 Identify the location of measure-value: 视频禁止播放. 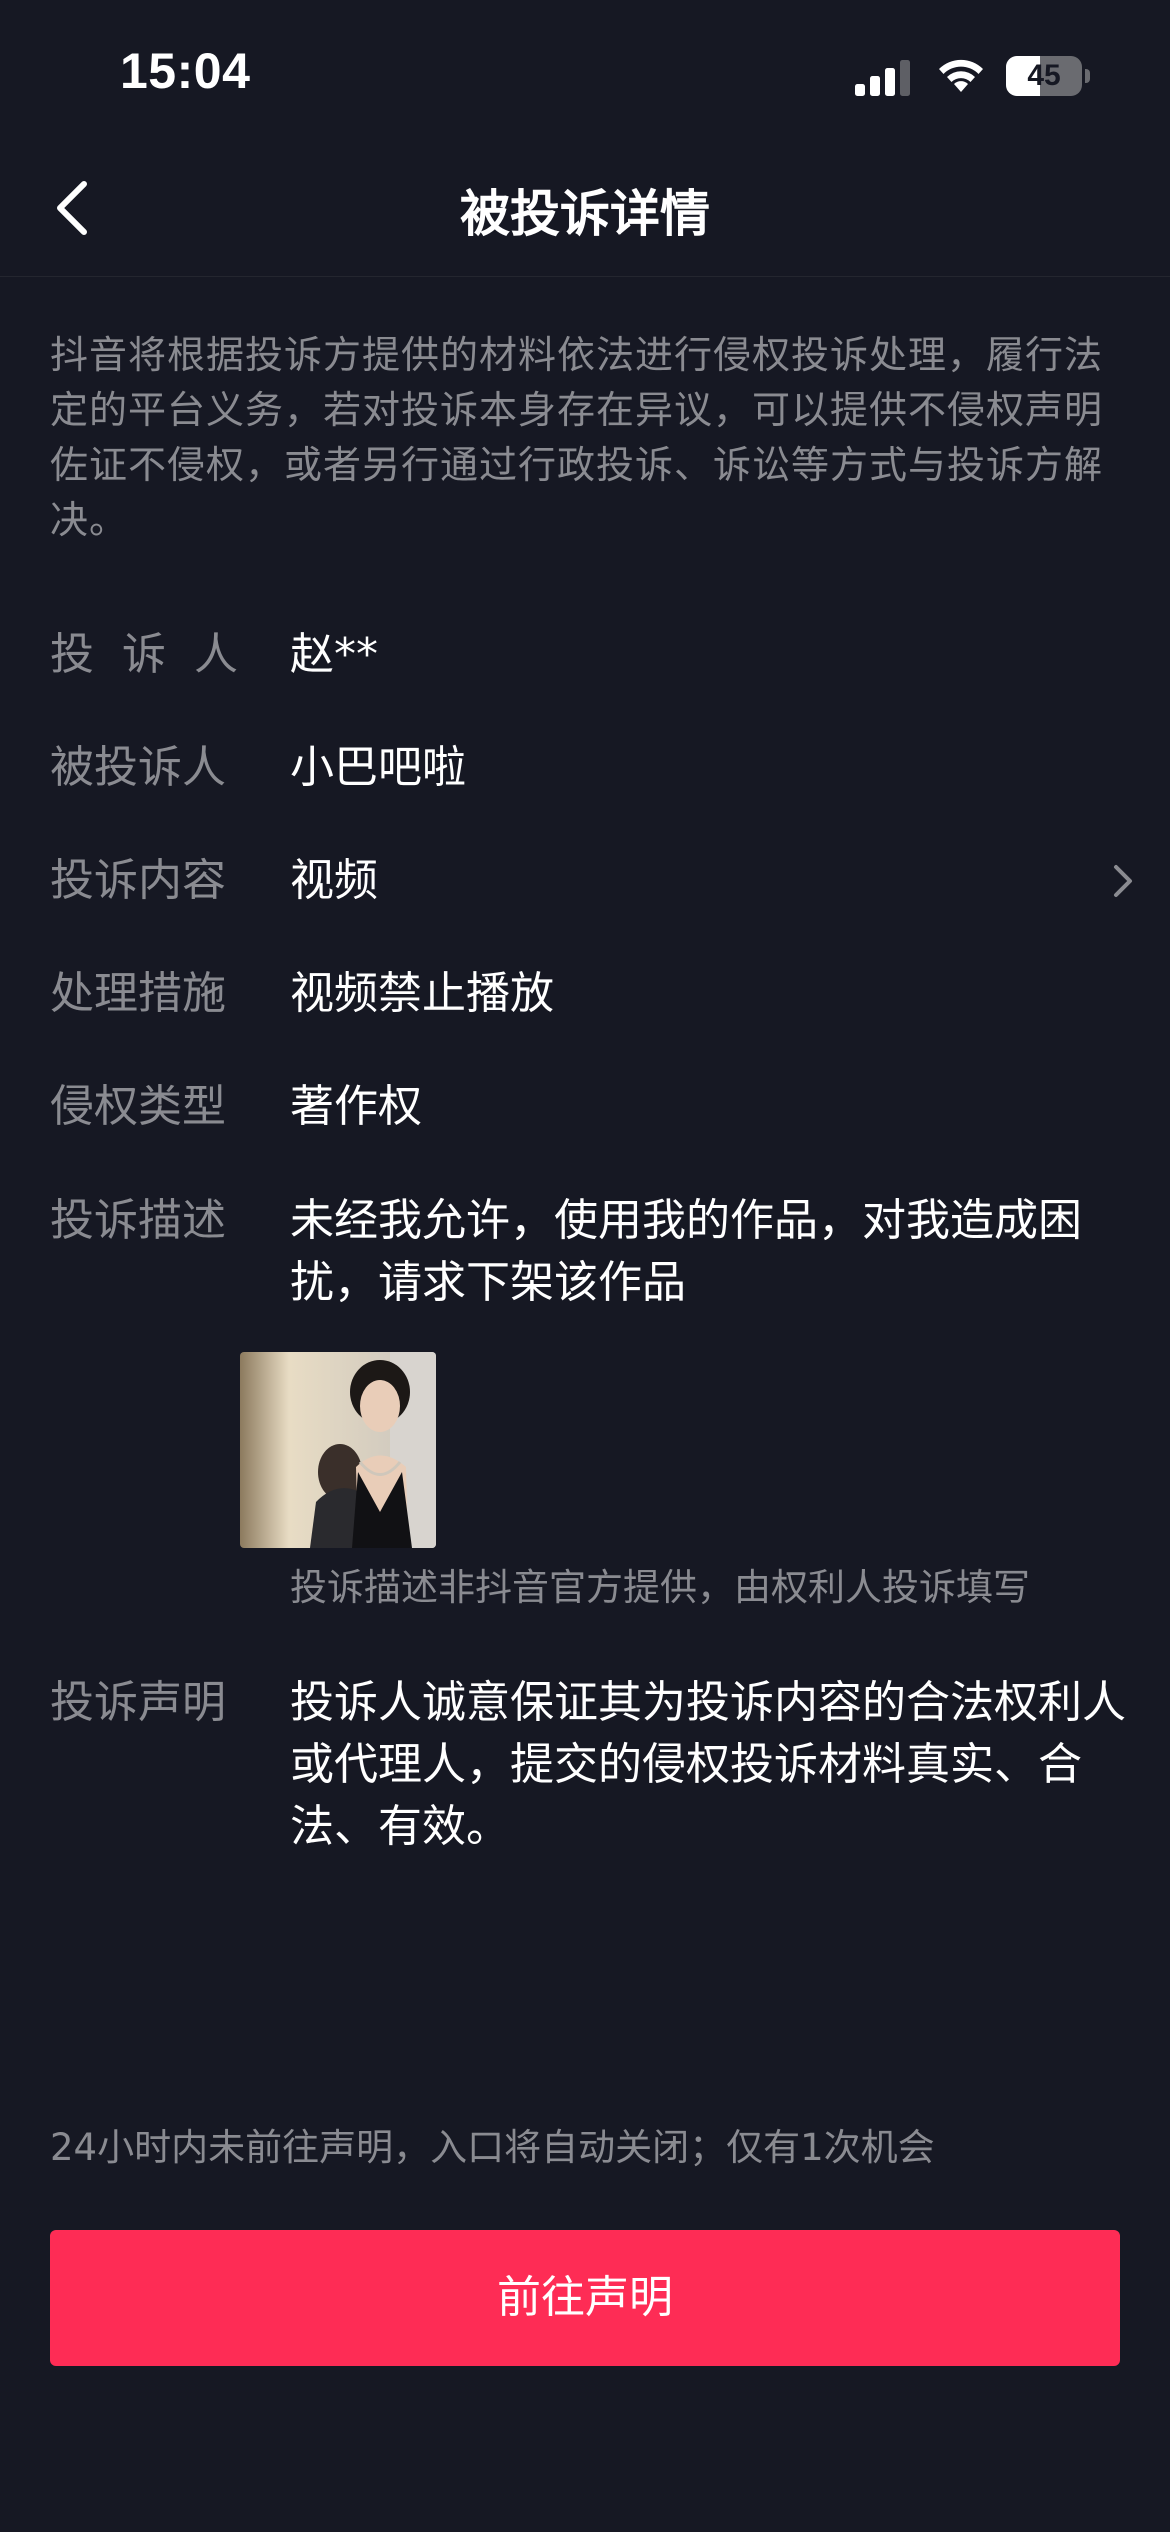
(422, 993).